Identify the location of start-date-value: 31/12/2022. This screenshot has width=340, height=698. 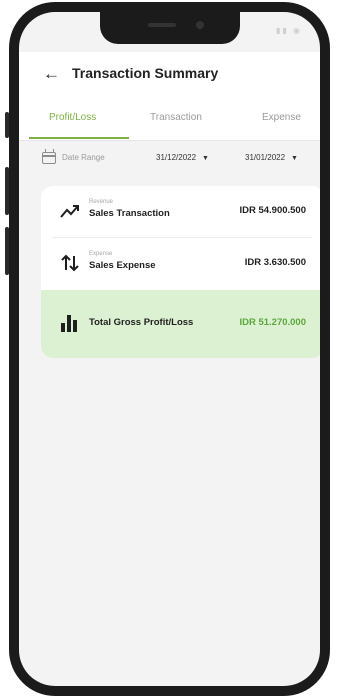
(176, 157).